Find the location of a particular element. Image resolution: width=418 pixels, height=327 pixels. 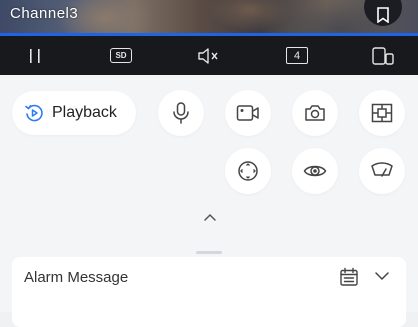

talk-button is located at coordinates (181, 113).